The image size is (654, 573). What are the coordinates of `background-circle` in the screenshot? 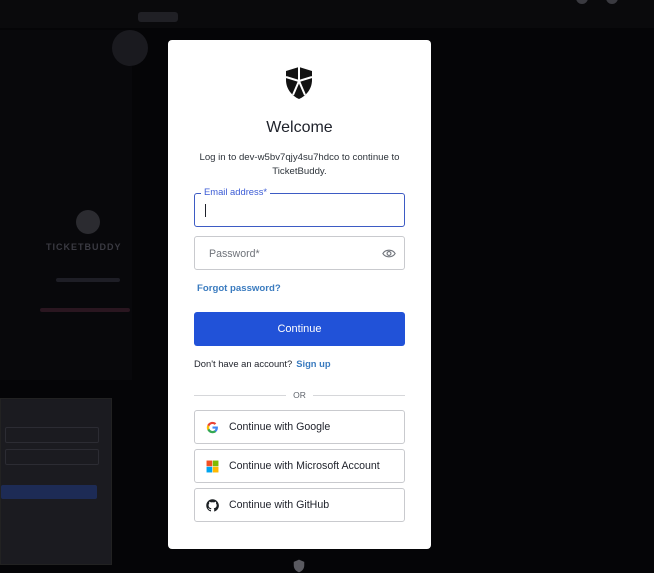 It's located at (130, 48).